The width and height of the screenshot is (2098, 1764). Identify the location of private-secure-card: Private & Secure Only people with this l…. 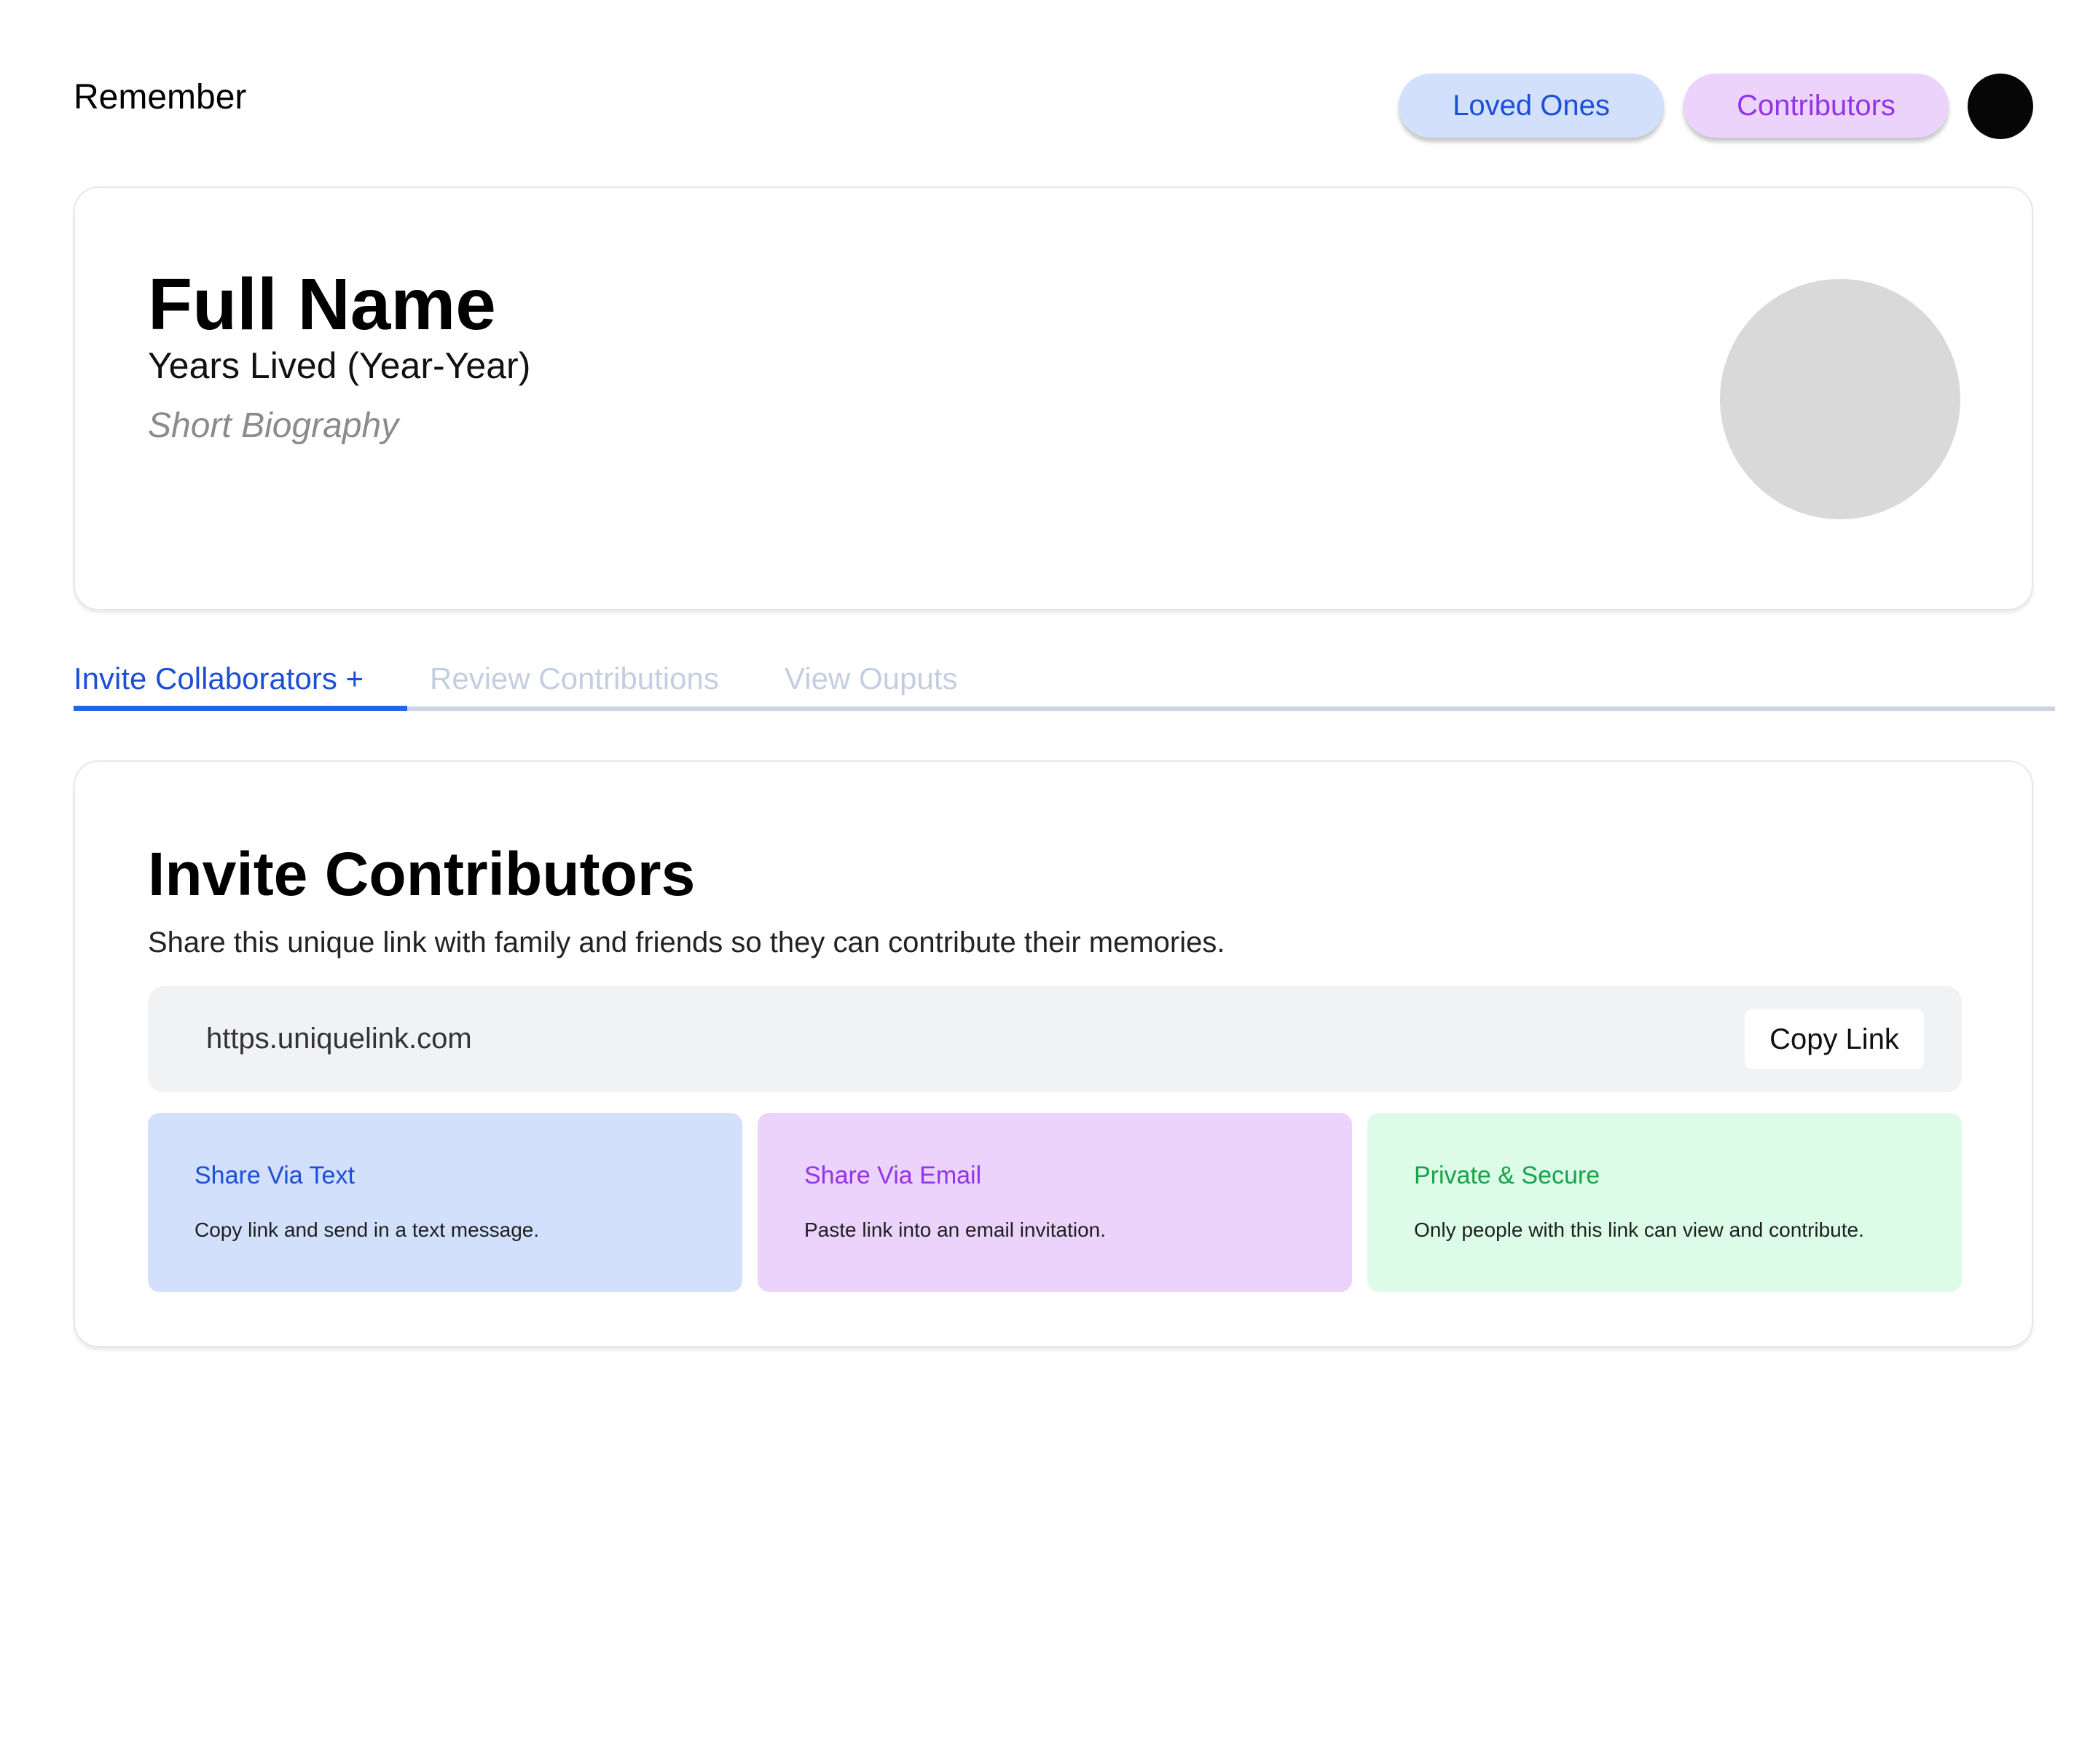
(1664, 1202).